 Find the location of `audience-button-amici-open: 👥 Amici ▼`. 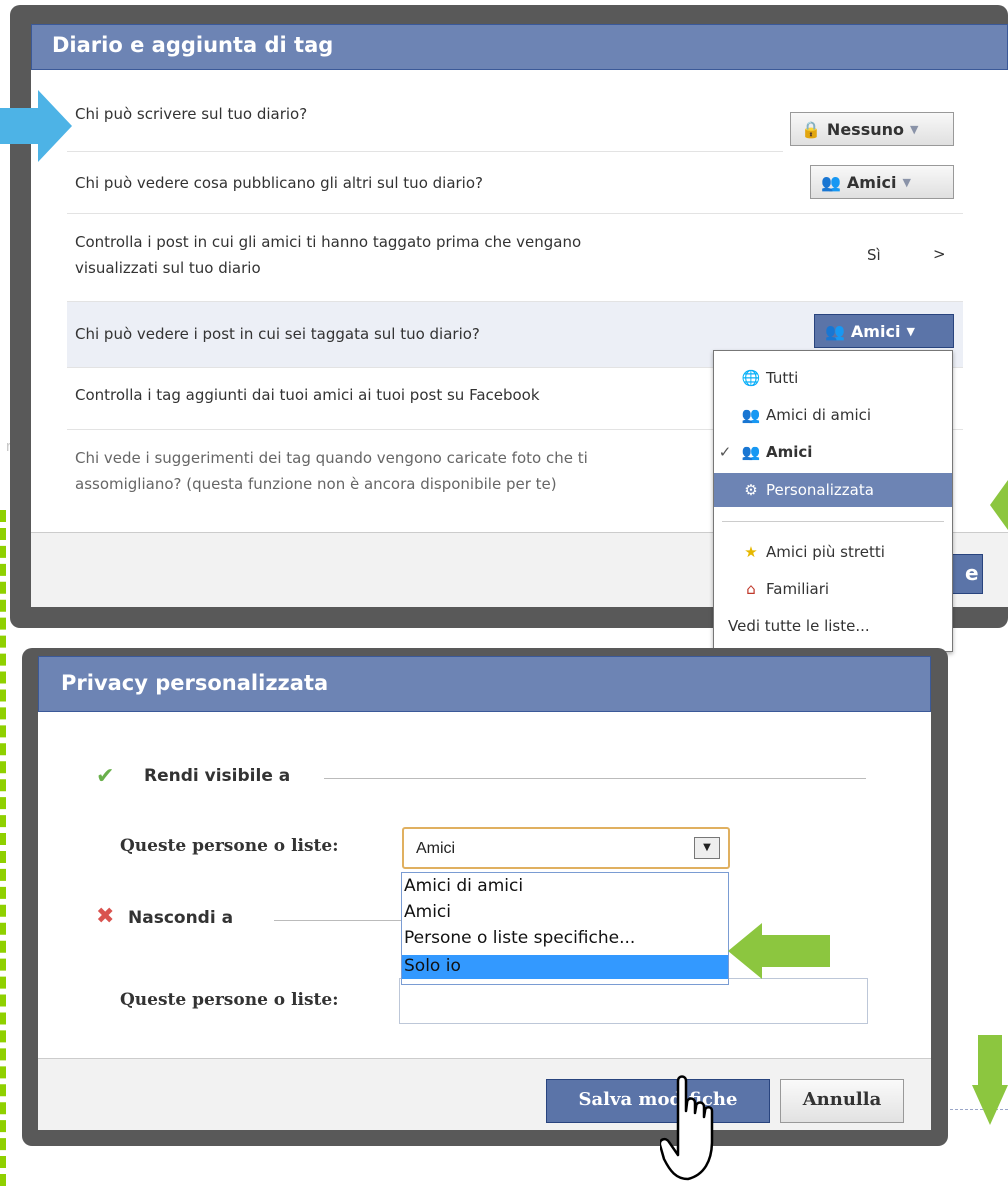

audience-button-amici-open: 👥 Amici ▼ is located at coordinates (884, 331).